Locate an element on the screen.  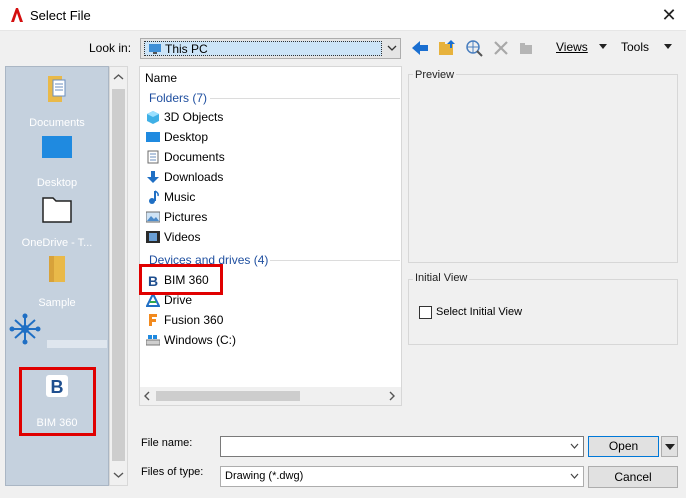
search-web-icon is located at coordinates (474, 48).